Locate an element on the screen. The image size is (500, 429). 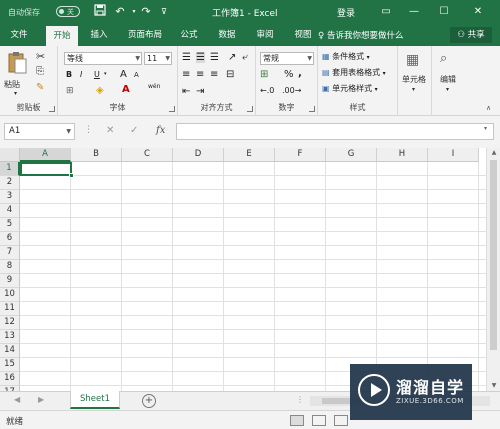
row-header: 9 is located at coordinates (10, 281).